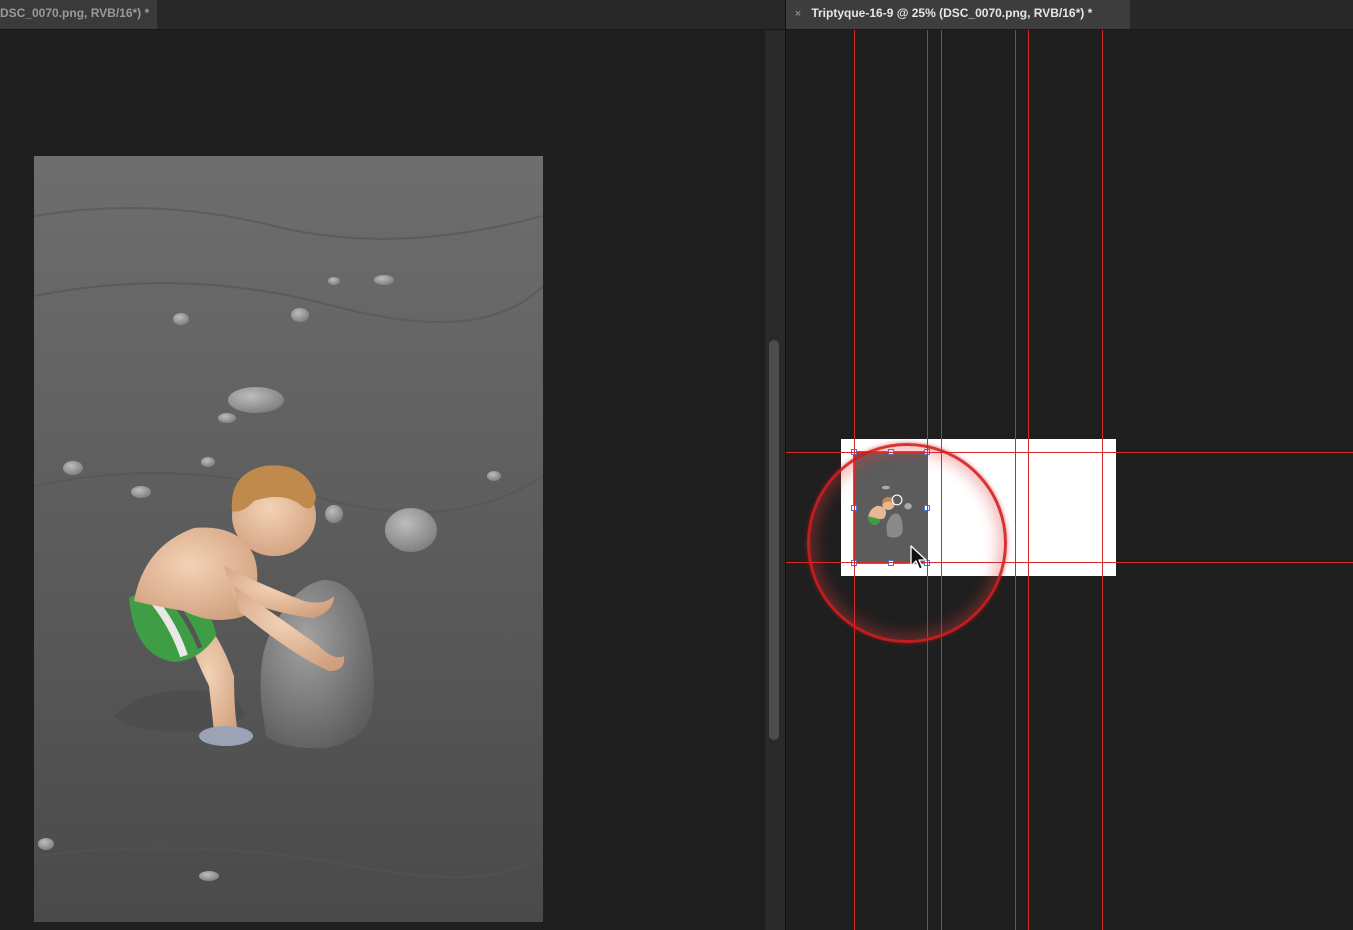 This screenshot has width=1353, height=930. Describe the element at coordinates (798, 14) in the screenshot. I see `close-icon: ×` at that location.